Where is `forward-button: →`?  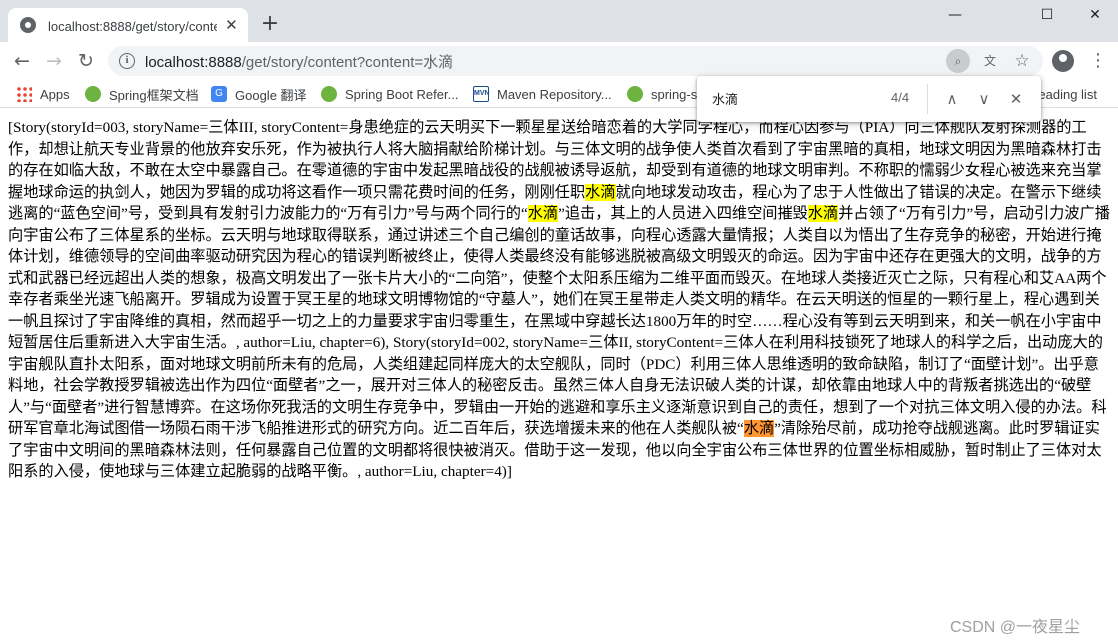 forward-button: → is located at coordinates (54, 61).